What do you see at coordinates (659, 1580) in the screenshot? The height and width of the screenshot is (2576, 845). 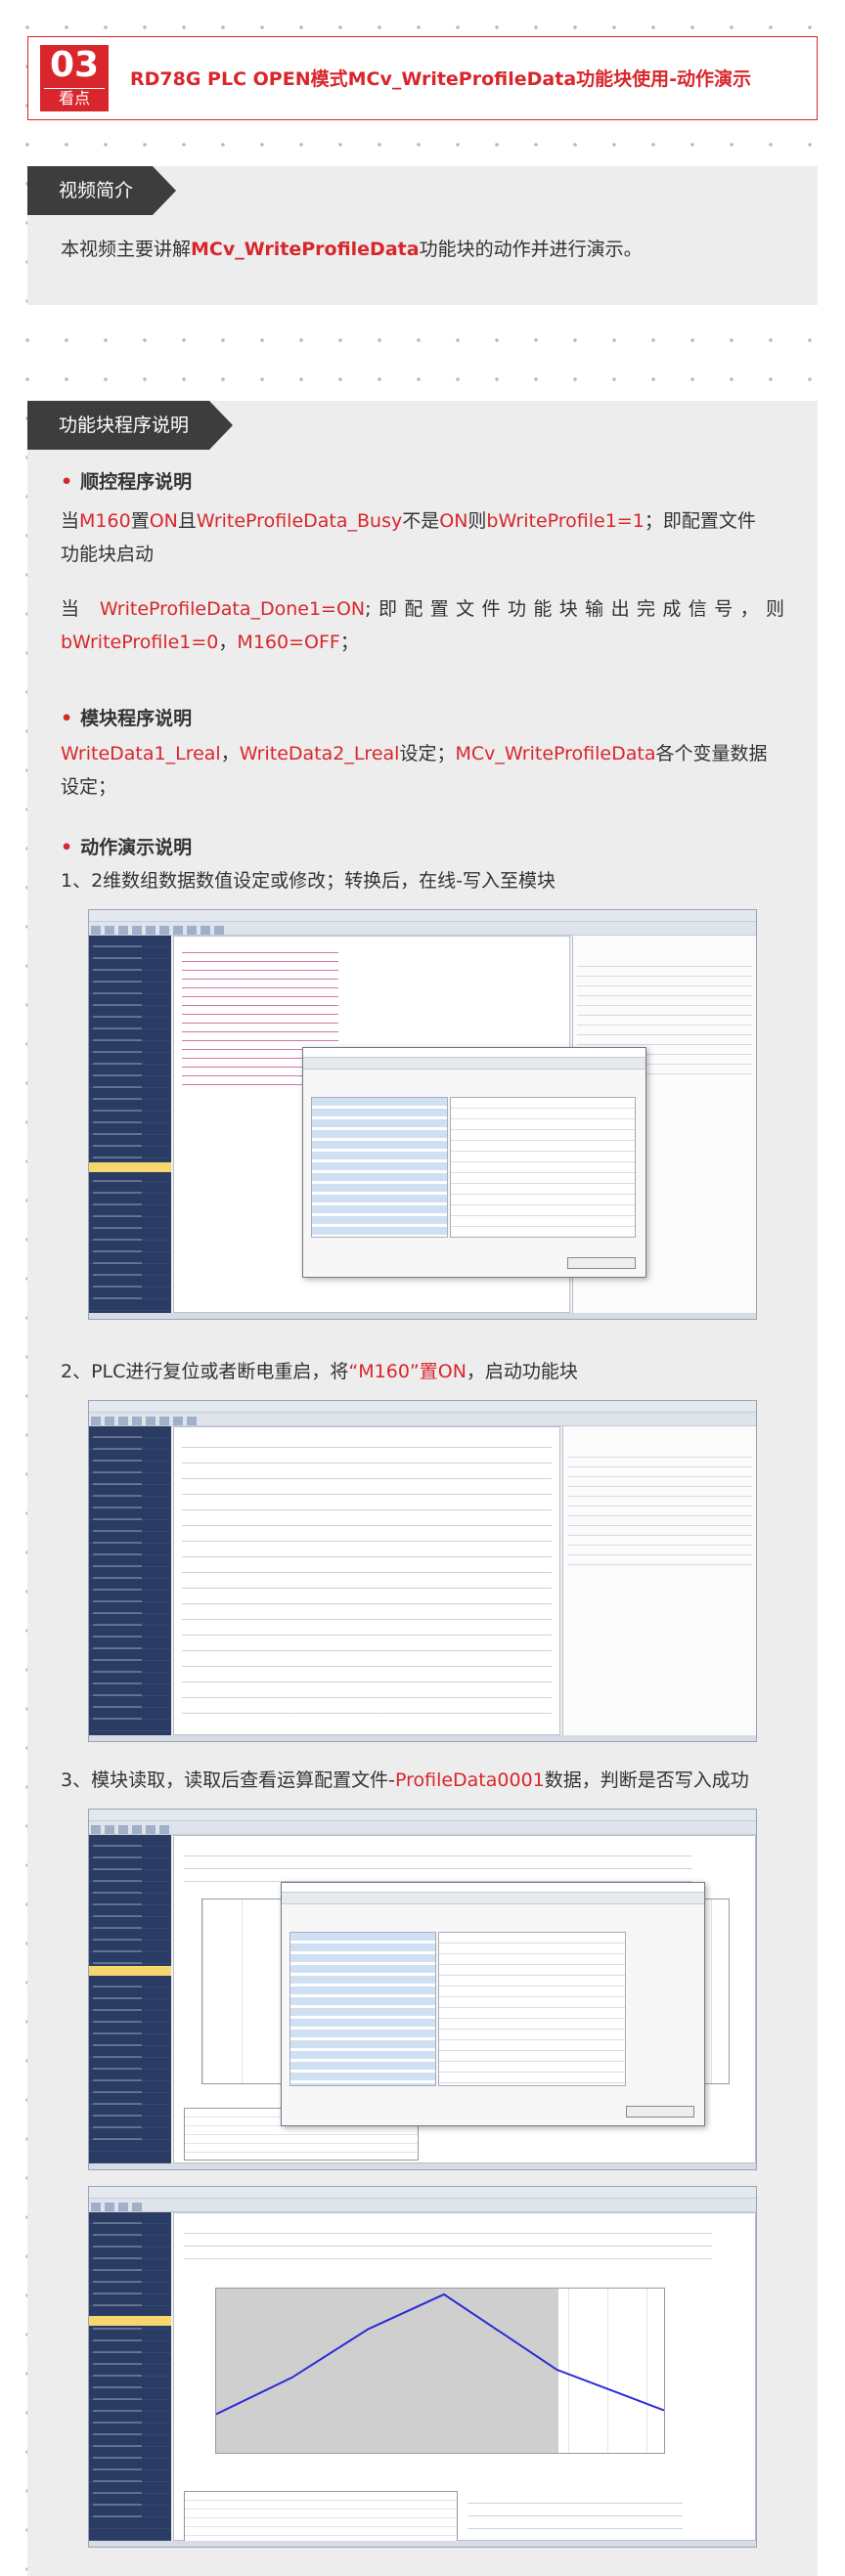 I see `right-pane` at bounding box center [659, 1580].